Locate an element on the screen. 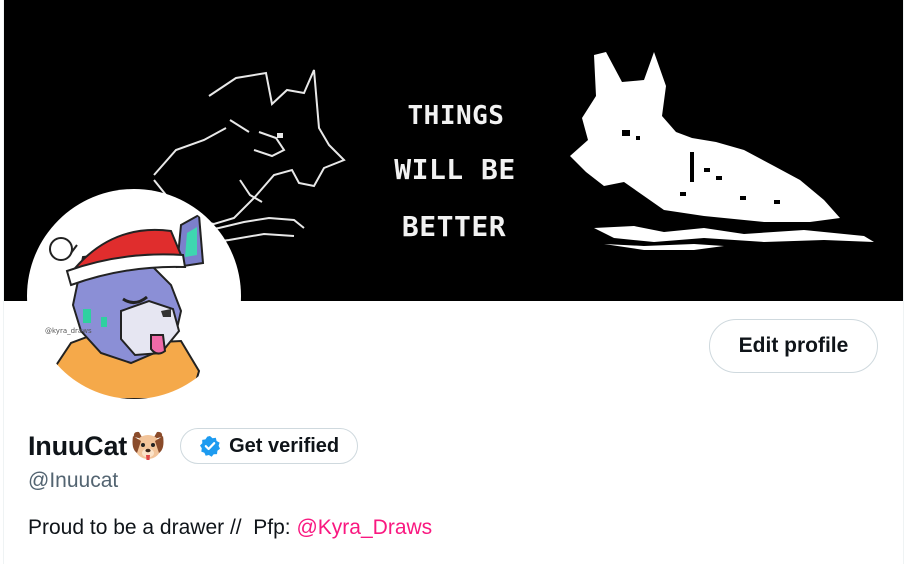  banner-text: THINGS WILL BE BETTER is located at coordinates (455, 172).